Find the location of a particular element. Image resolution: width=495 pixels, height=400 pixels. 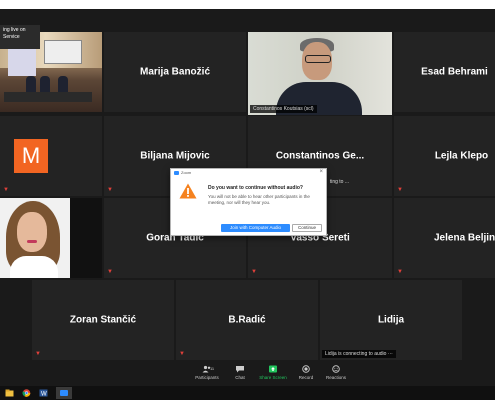

participant-tile: Esad Behrami is located at coordinates (444, 72).